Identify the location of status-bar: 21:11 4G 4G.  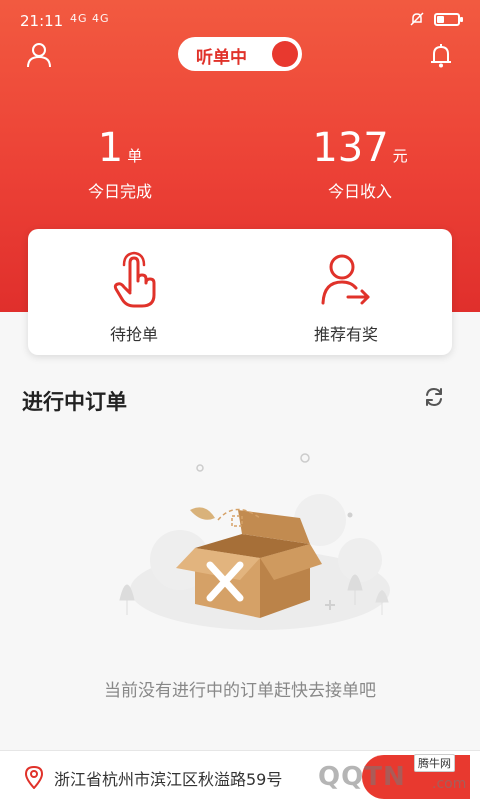
(240, 18).